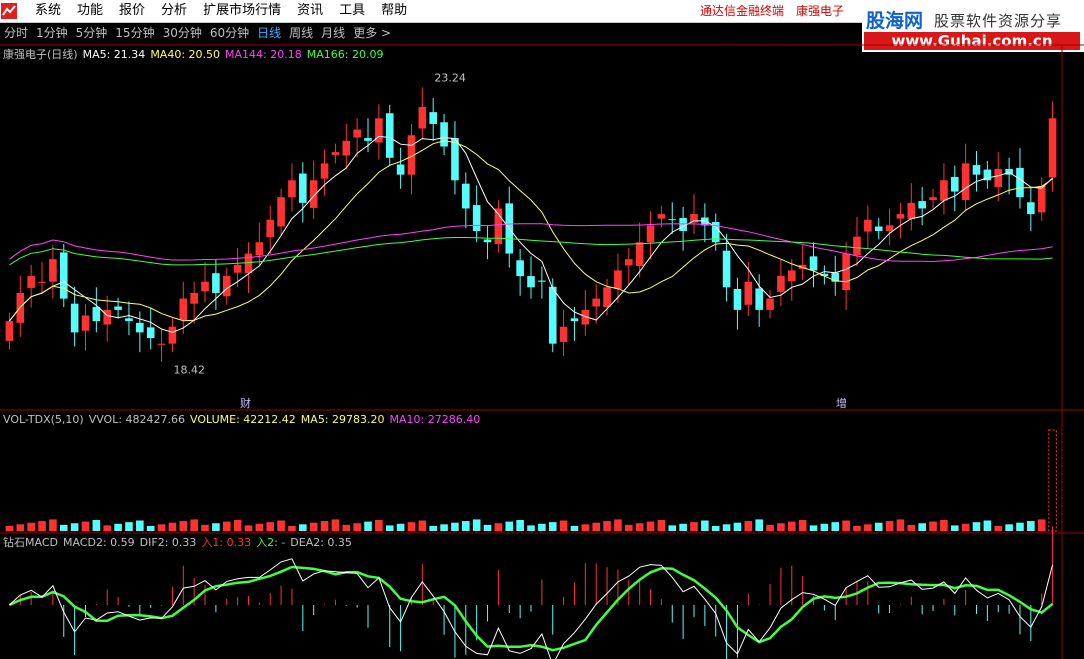 The width and height of the screenshot is (1084, 659). What do you see at coordinates (137, 419) in the screenshot?
I see `vol-legend-item: VVOL: 482427.66` at bounding box center [137, 419].